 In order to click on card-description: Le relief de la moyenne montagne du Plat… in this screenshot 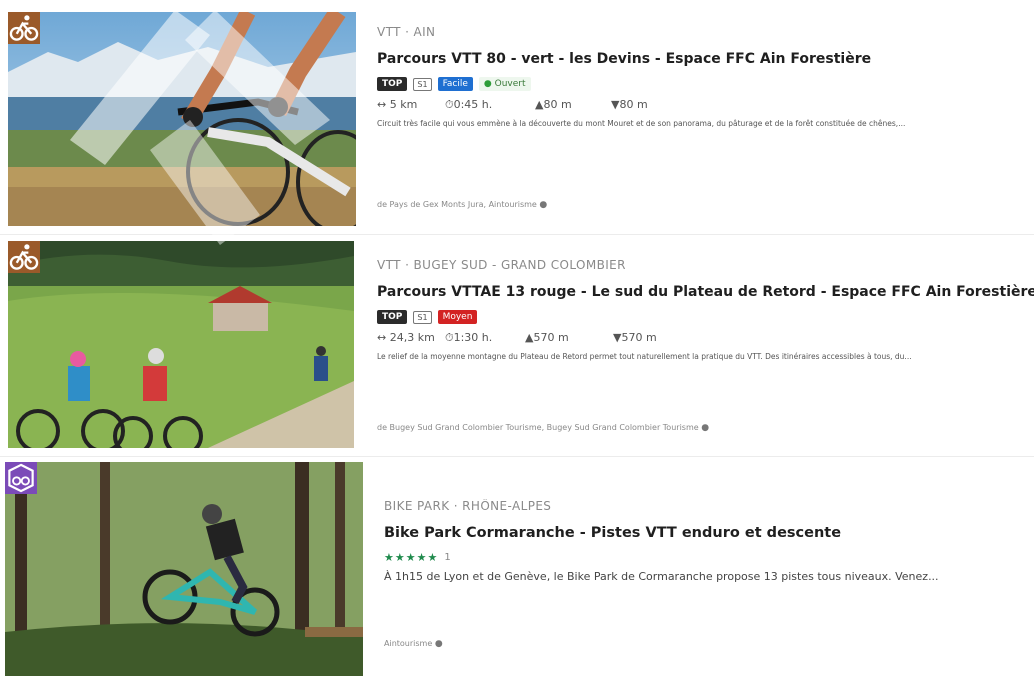, I will do `click(644, 356)`.